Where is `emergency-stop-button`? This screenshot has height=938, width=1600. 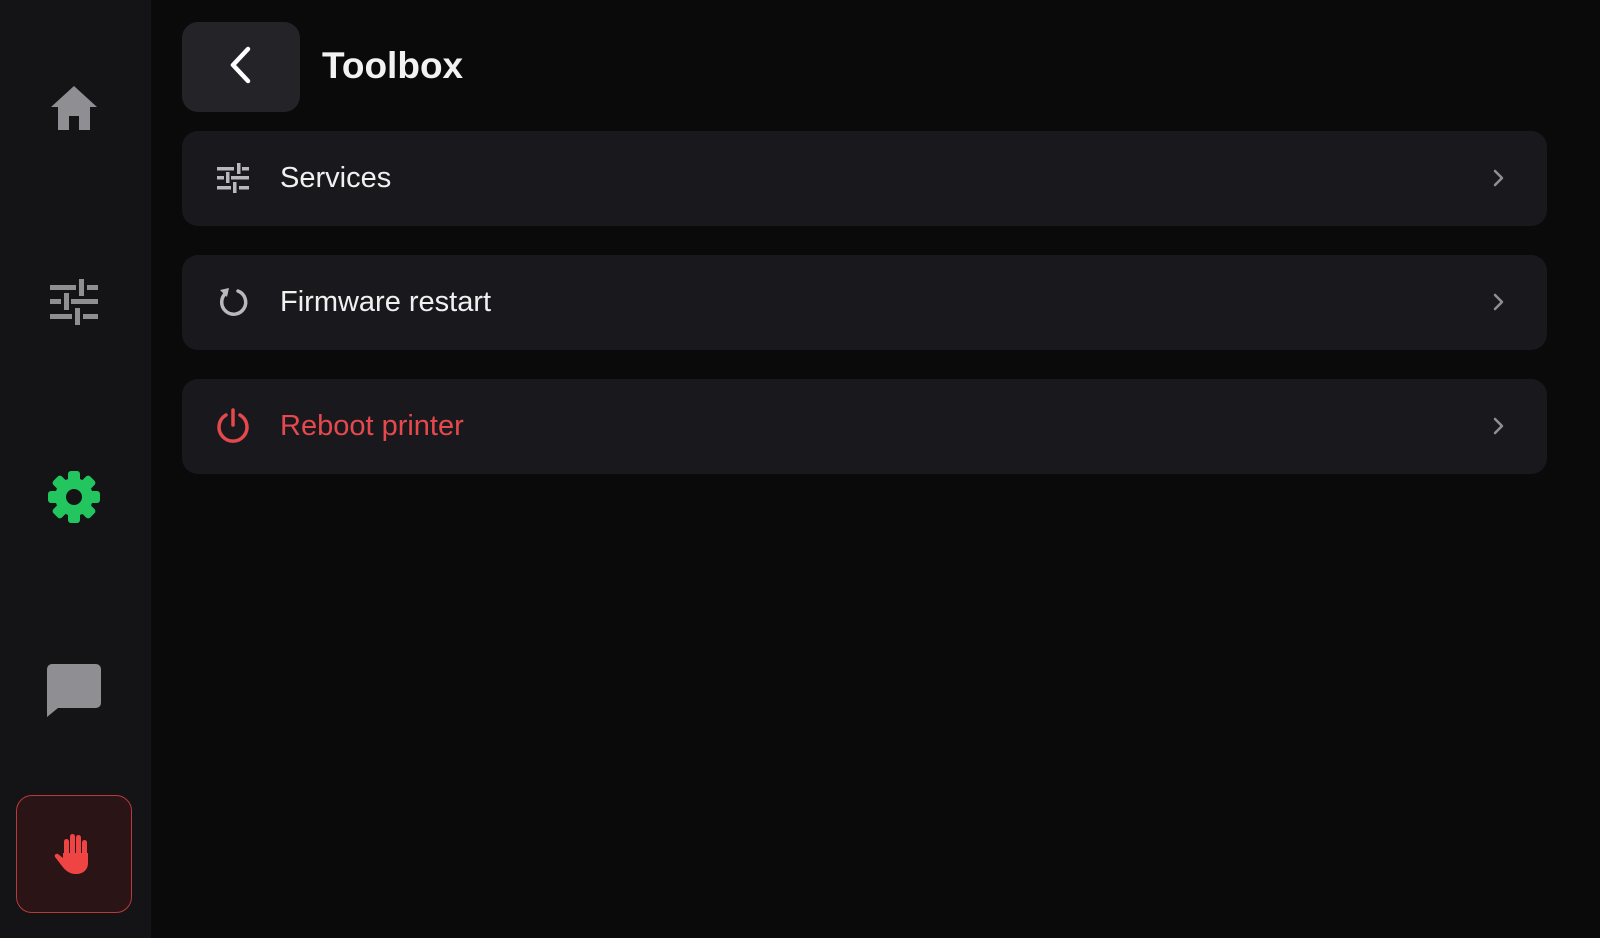 emergency-stop-button is located at coordinates (74, 854).